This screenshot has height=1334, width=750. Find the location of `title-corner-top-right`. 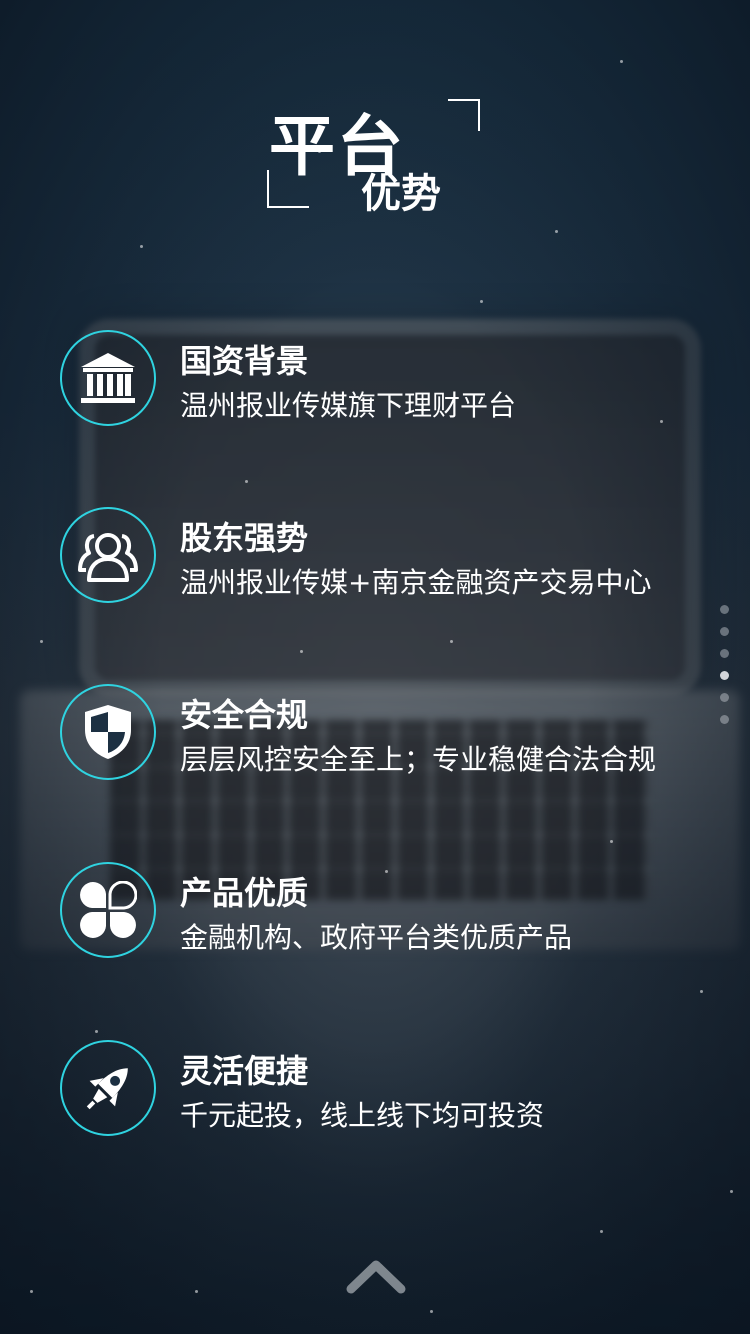

title-corner-top-right is located at coordinates (464, 115).